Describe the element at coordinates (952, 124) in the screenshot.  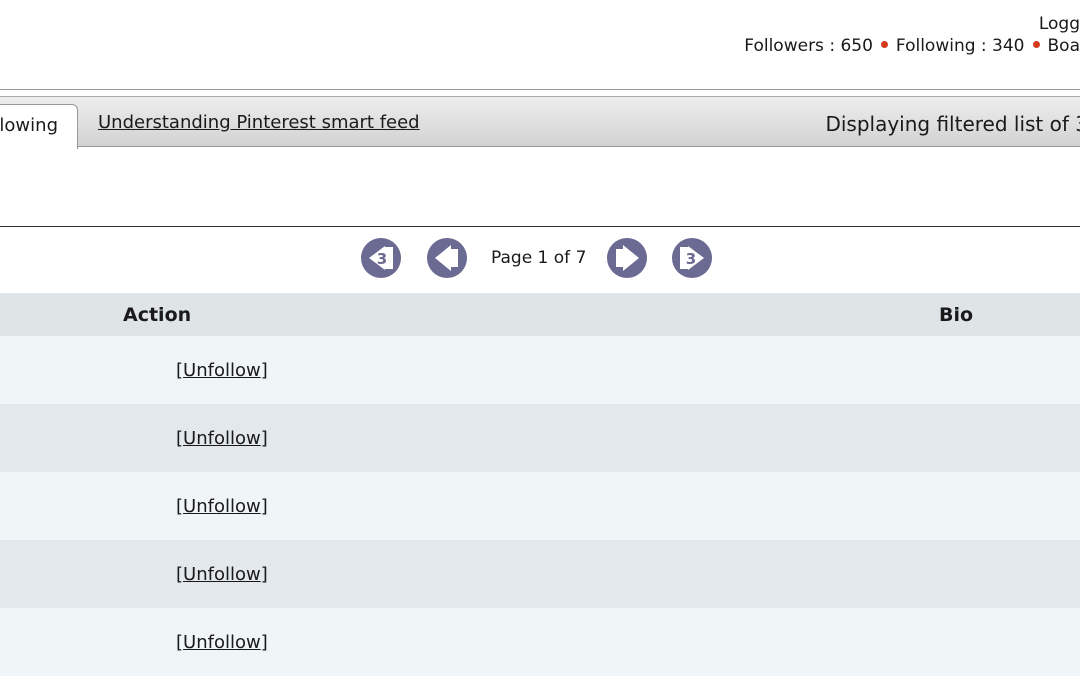
I see `displaying-status: Displaying filtered list of 3` at that location.